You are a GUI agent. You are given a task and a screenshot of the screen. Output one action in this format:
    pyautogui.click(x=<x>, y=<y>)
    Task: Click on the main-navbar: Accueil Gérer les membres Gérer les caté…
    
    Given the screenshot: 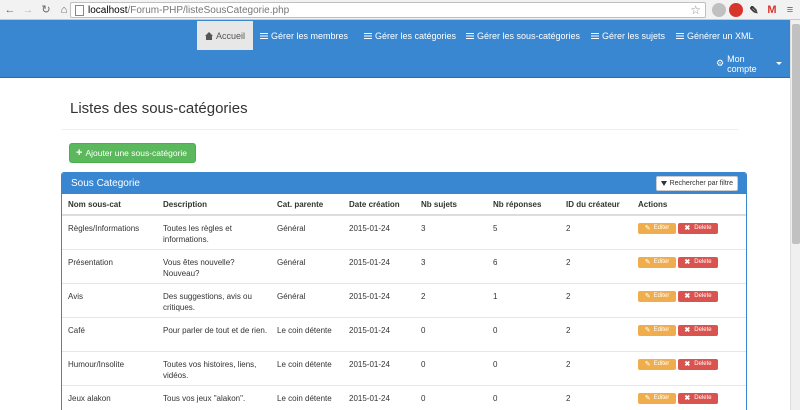 What is the action you would take?
    pyautogui.click(x=395, y=49)
    